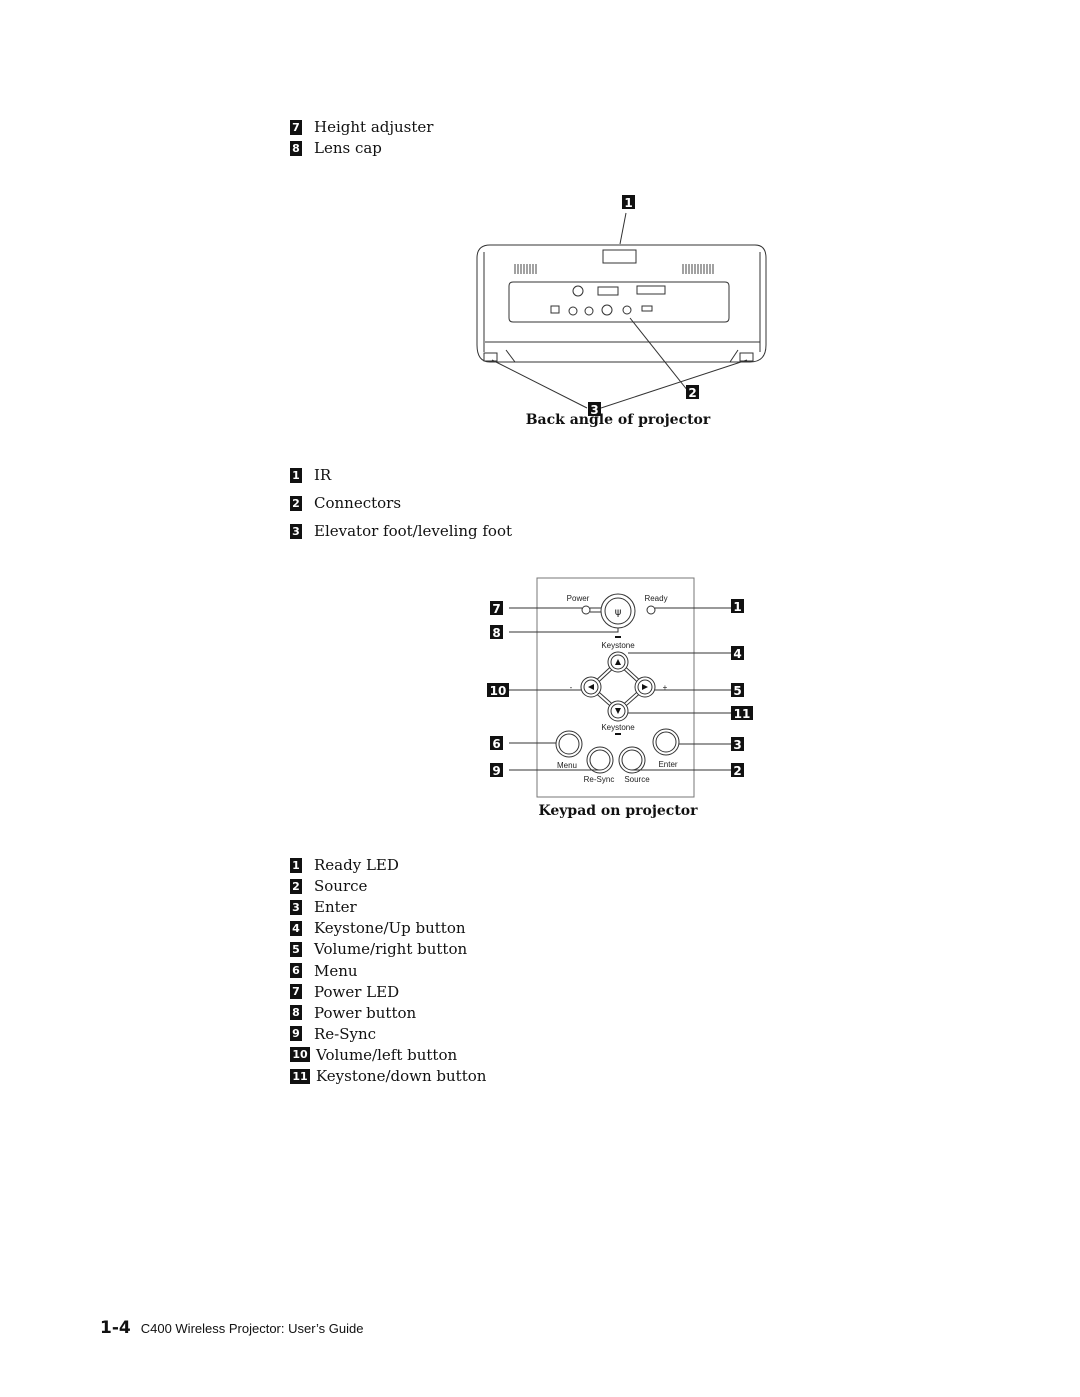 Image resolution: width=1080 pixels, height=1397 pixels. What do you see at coordinates (618, 420) in the screenshot?
I see `figure-caption: Back angle of projector` at bounding box center [618, 420].